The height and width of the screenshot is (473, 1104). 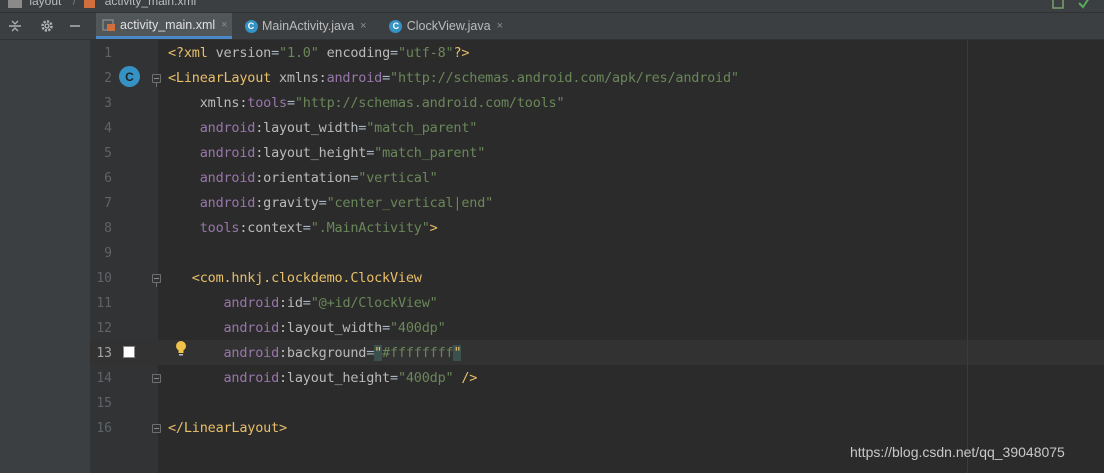 I want to click on line-number-current: 13, so click(x=104, y=353).